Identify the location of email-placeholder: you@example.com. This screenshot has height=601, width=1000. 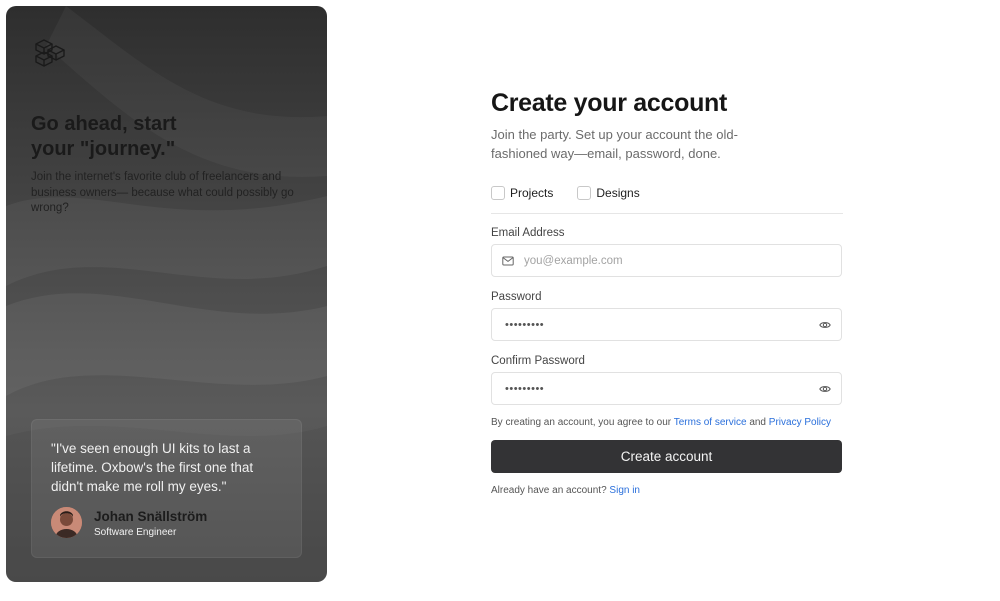
(573, 260).